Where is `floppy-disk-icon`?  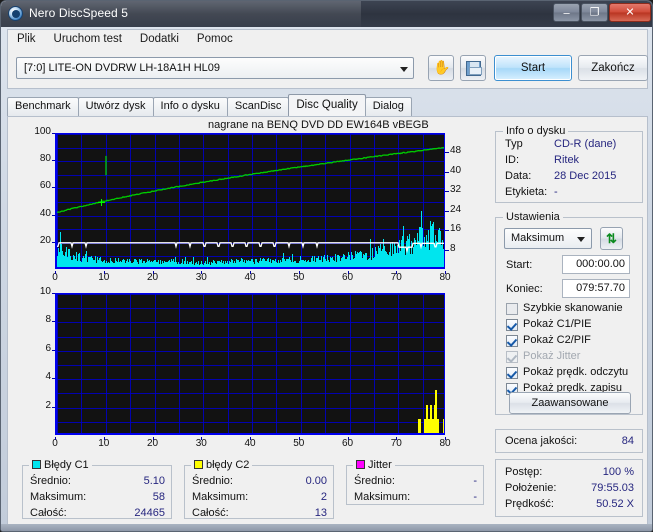
floppy-disk-icon is located at coordinates (474, 68).